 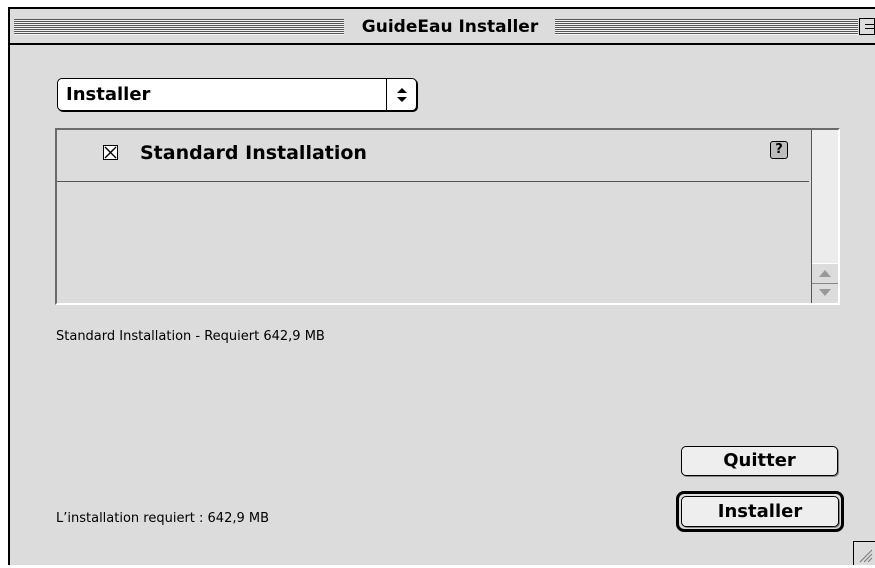 I want to click on standard-install-checkbox, so click(x=110, y=152).